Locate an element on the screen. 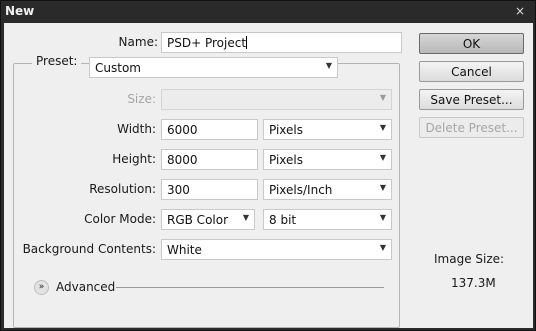 This screenshot has height=331, width=536. title-bar: New × is located at coordinates (268, 12).